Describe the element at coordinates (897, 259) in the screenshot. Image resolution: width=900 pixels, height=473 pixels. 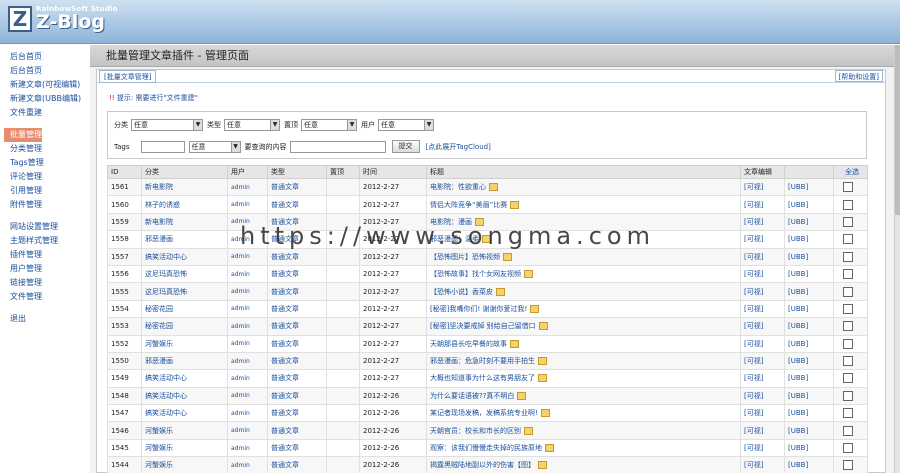
I see `vertical-scrollbar` at that location.